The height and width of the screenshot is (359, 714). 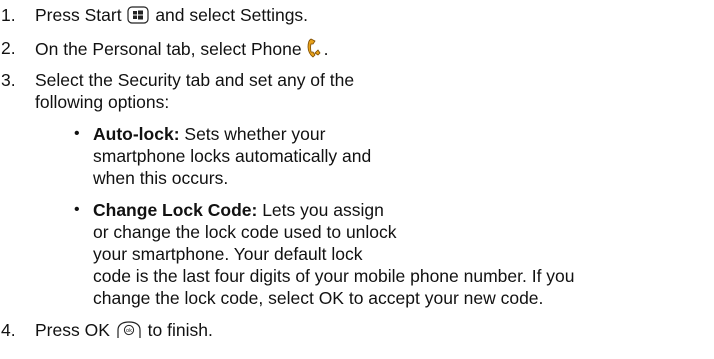 What do you see at coordinates (161, 178) in the screenshot?
I see `option-text-line: when this occurs.` at bounding box center [161, 178].